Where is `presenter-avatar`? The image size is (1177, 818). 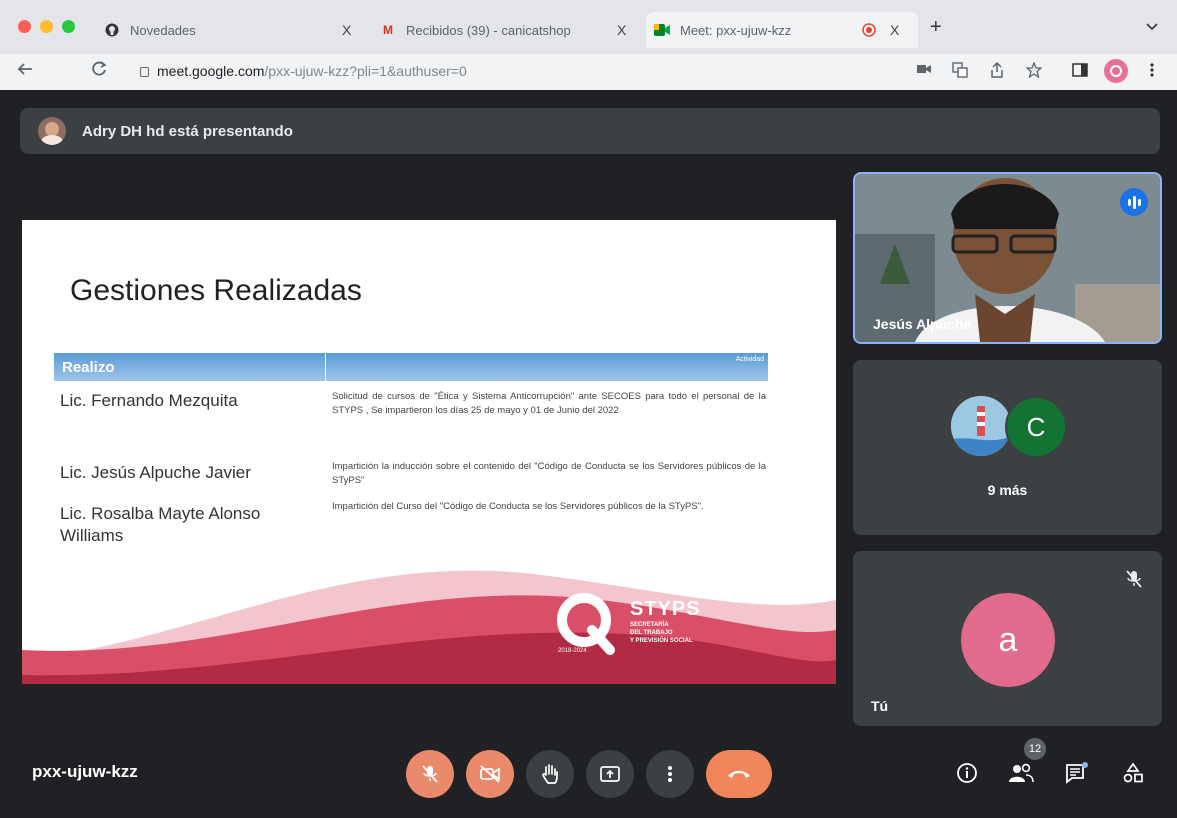 presenter-avatar is located at coordinates (52, 131).